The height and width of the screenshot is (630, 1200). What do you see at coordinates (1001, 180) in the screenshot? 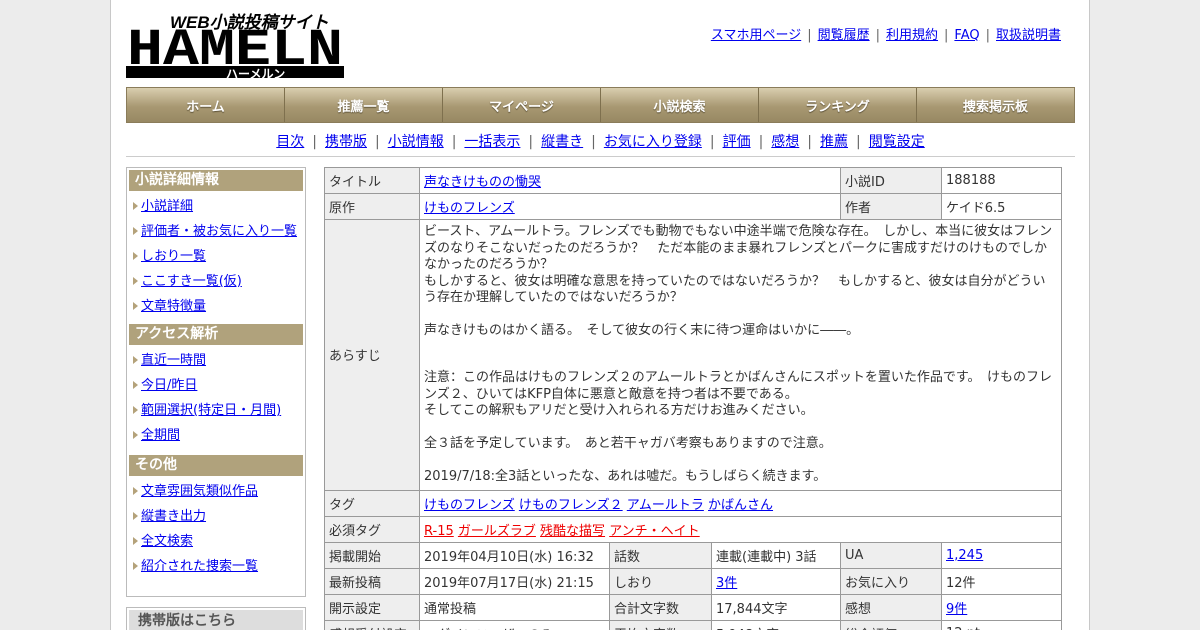
I see `novel-id: 188188` at bounding box center [1001, 180].